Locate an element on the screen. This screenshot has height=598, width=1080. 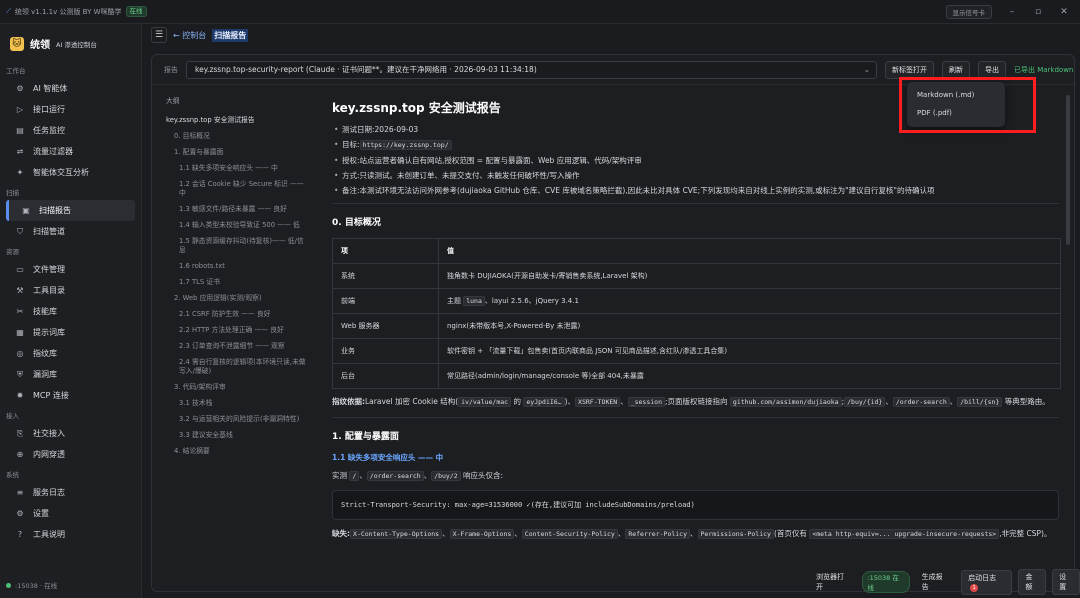
server-status: :15038 · 在线 is located at coordinates (31, 585).